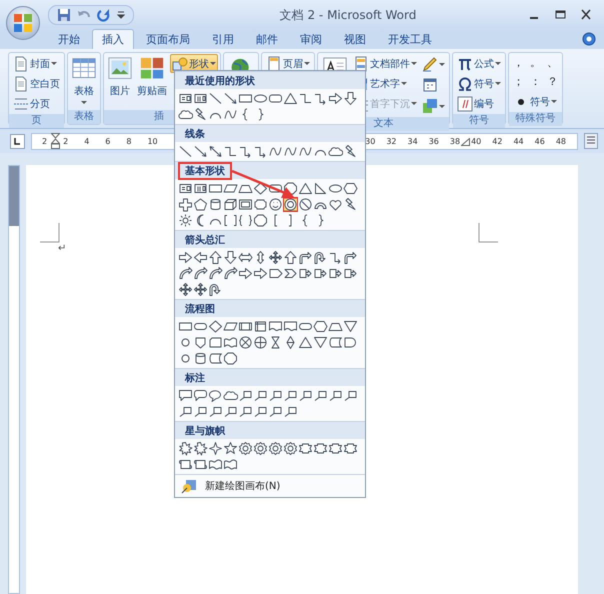 The image size is (604, 594). Describe the element at coordinates (518, 63) in the screenshot. I see `symbol-button: ，` at that location.